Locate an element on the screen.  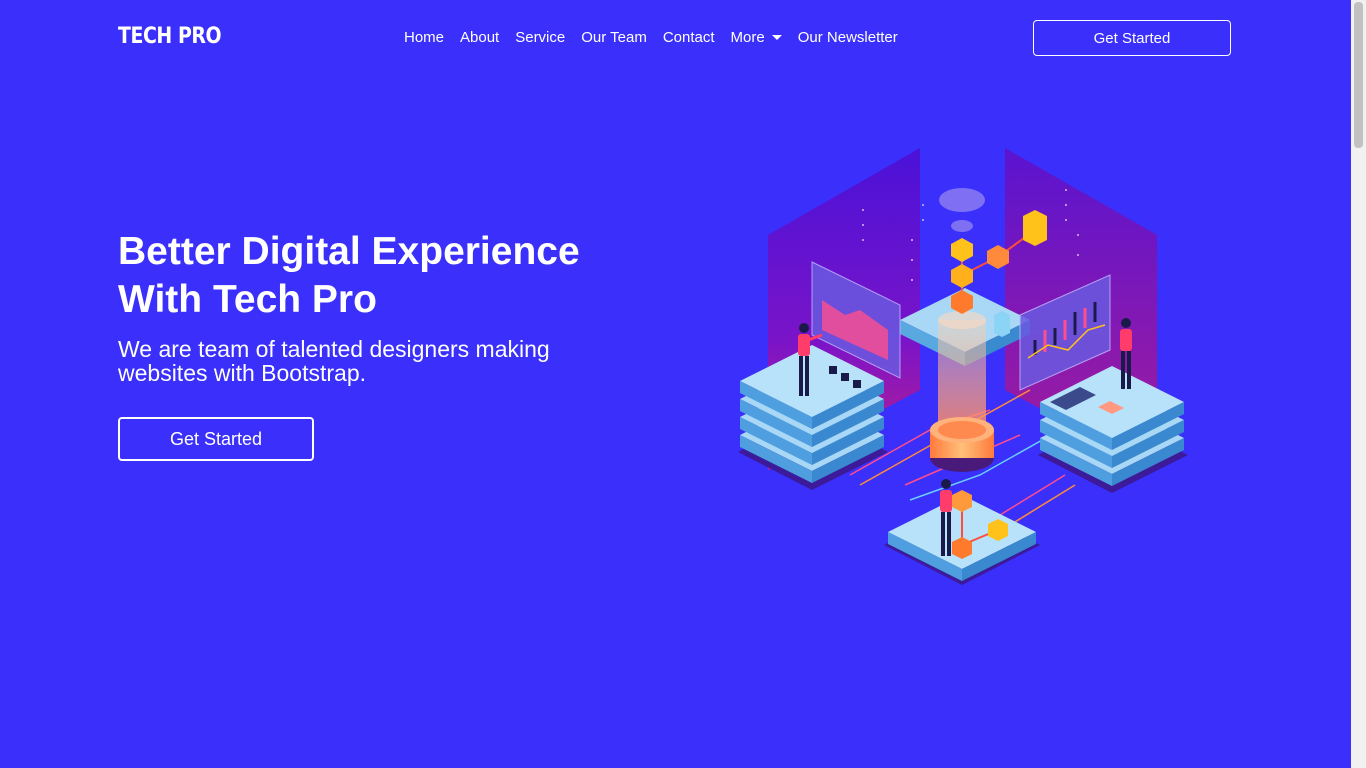
nav-service: Service is located at coordinates (540, 37).